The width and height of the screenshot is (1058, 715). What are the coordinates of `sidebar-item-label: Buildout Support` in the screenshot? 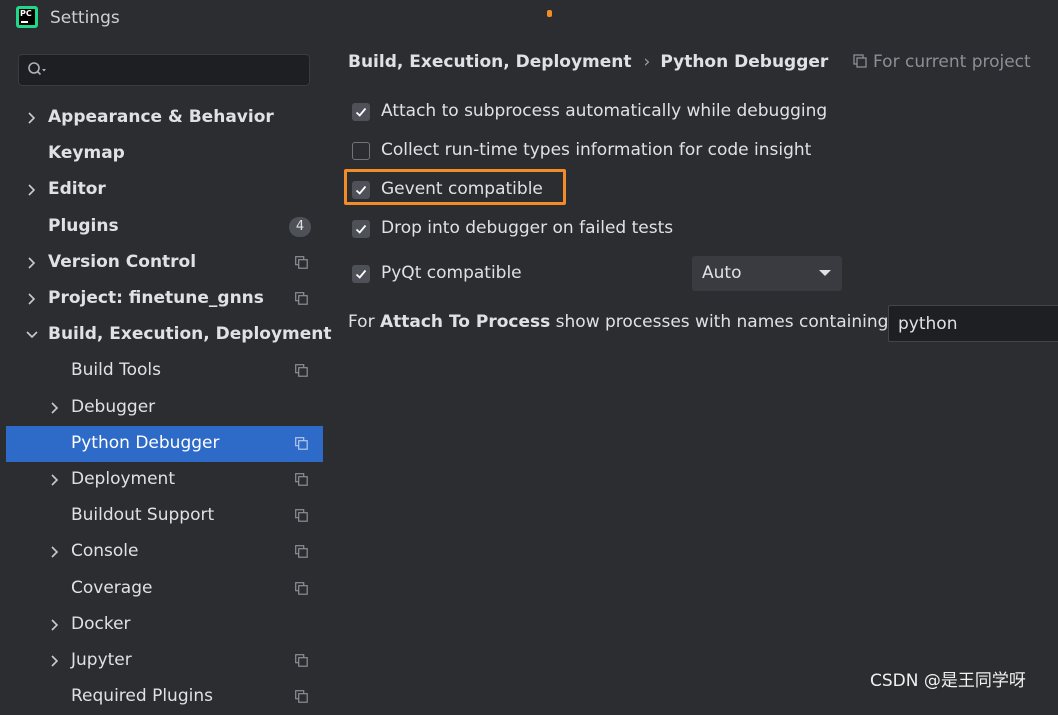 It's located at (143, 515).